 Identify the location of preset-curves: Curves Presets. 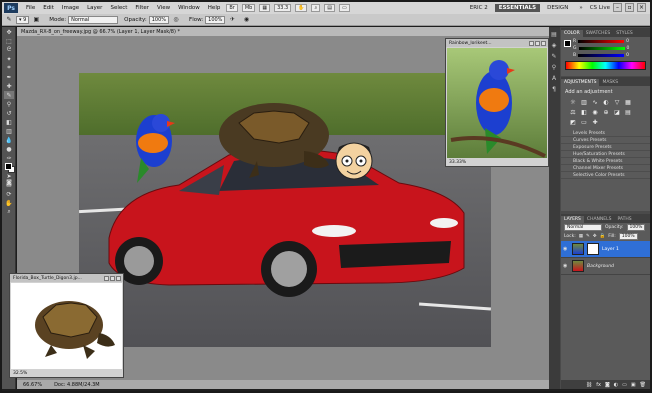
(605, 140).